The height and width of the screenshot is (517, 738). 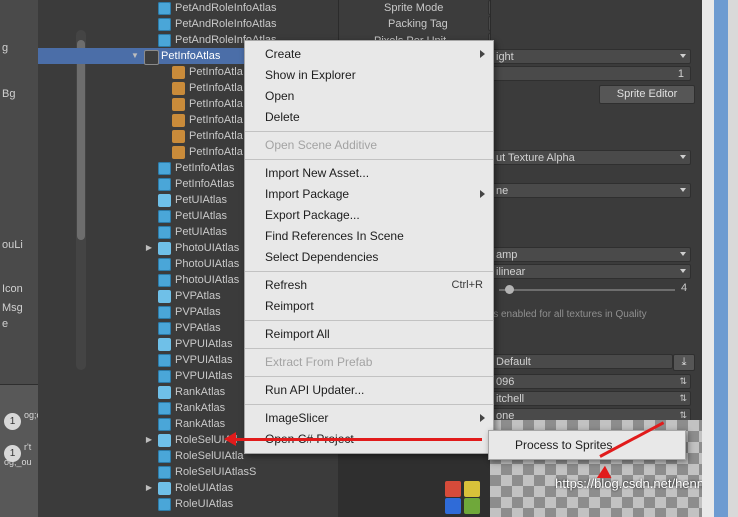 I want to click on menu-item-label: Find References In Scene, so click(x=334, y=236).